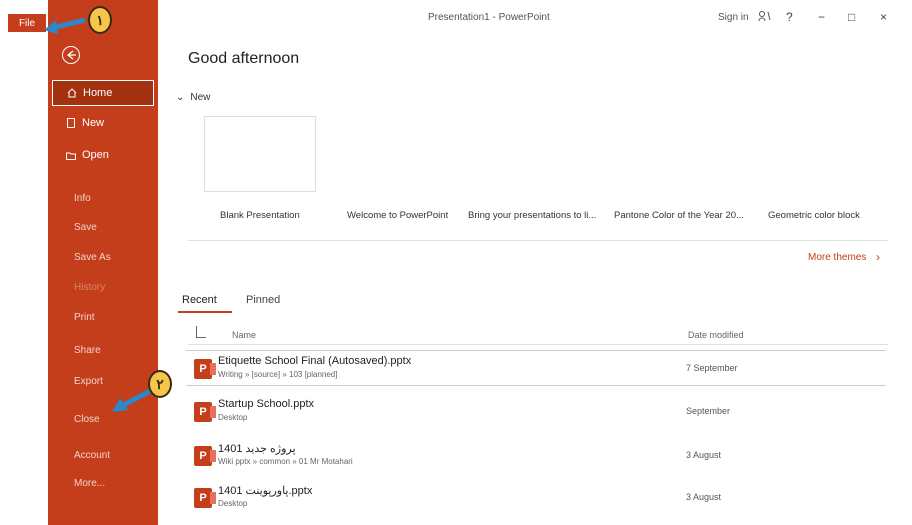  I want to click on sidebar-item-share: Share, so click(87, 350).